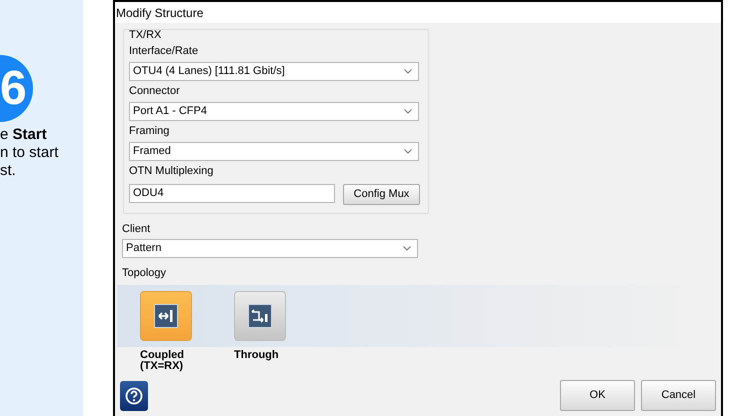 This screenshot has width=744, height=416. I want to click on crossing-arrows-icon, so click(260, 316).